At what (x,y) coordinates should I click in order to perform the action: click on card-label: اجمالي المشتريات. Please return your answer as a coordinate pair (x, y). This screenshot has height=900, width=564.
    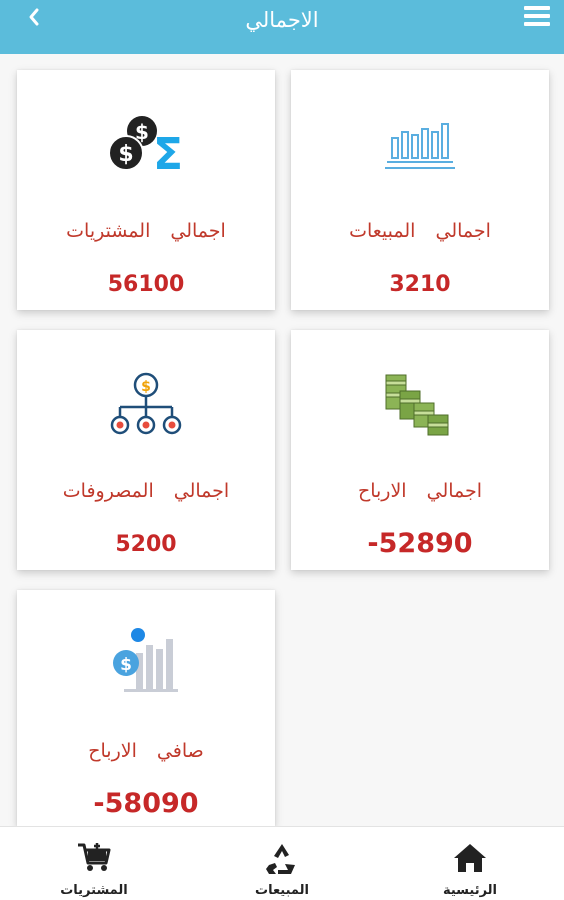
    Looking at the image, I should click on (146, 231).